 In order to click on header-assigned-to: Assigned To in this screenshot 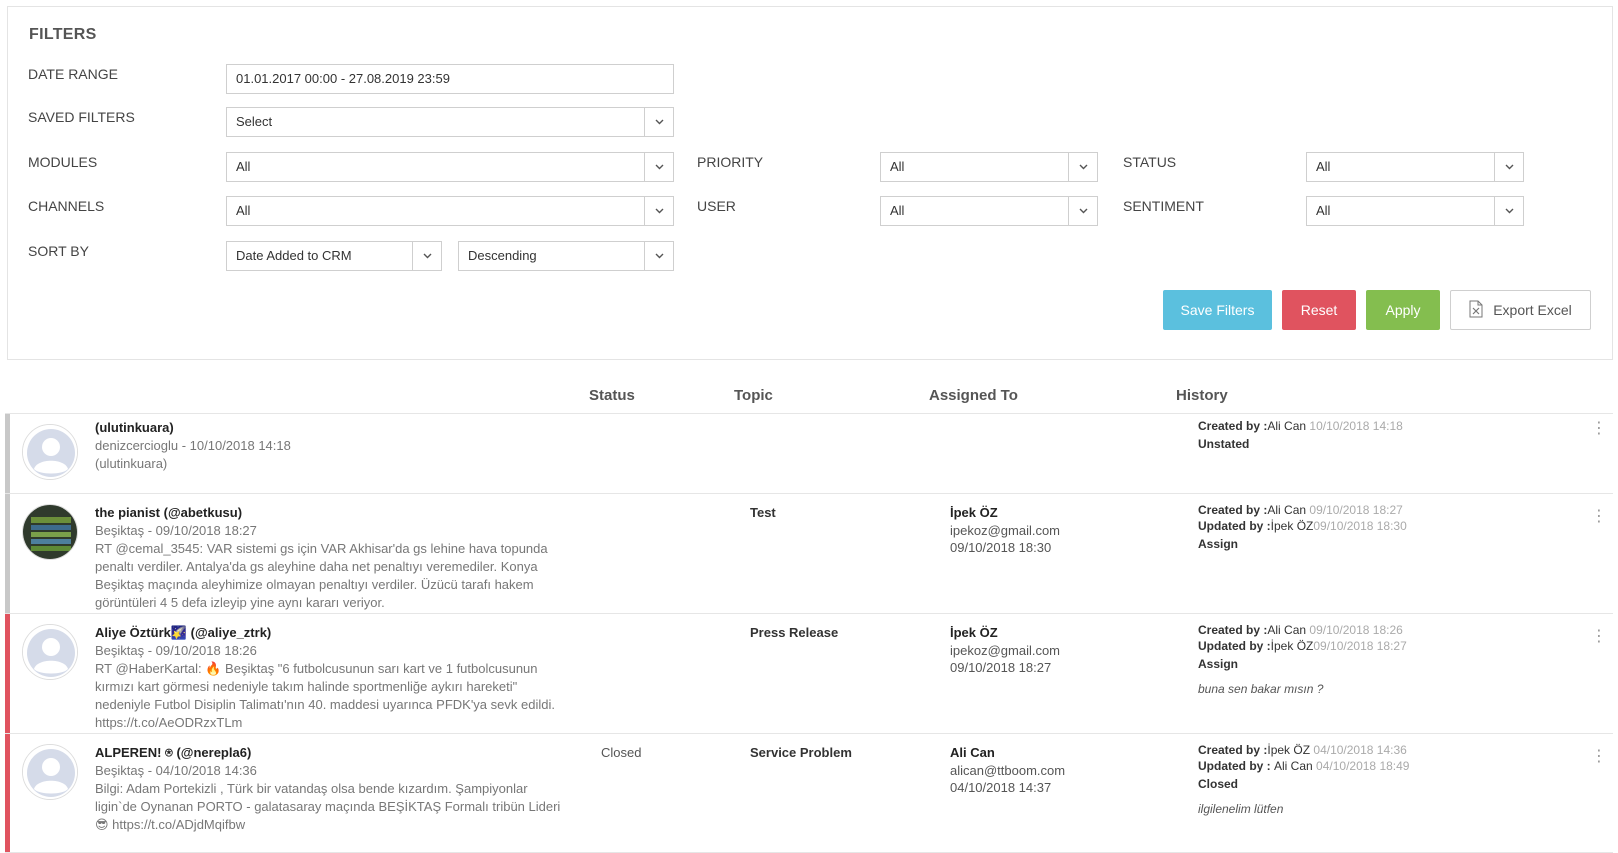, I will do `click(973, 395)`.